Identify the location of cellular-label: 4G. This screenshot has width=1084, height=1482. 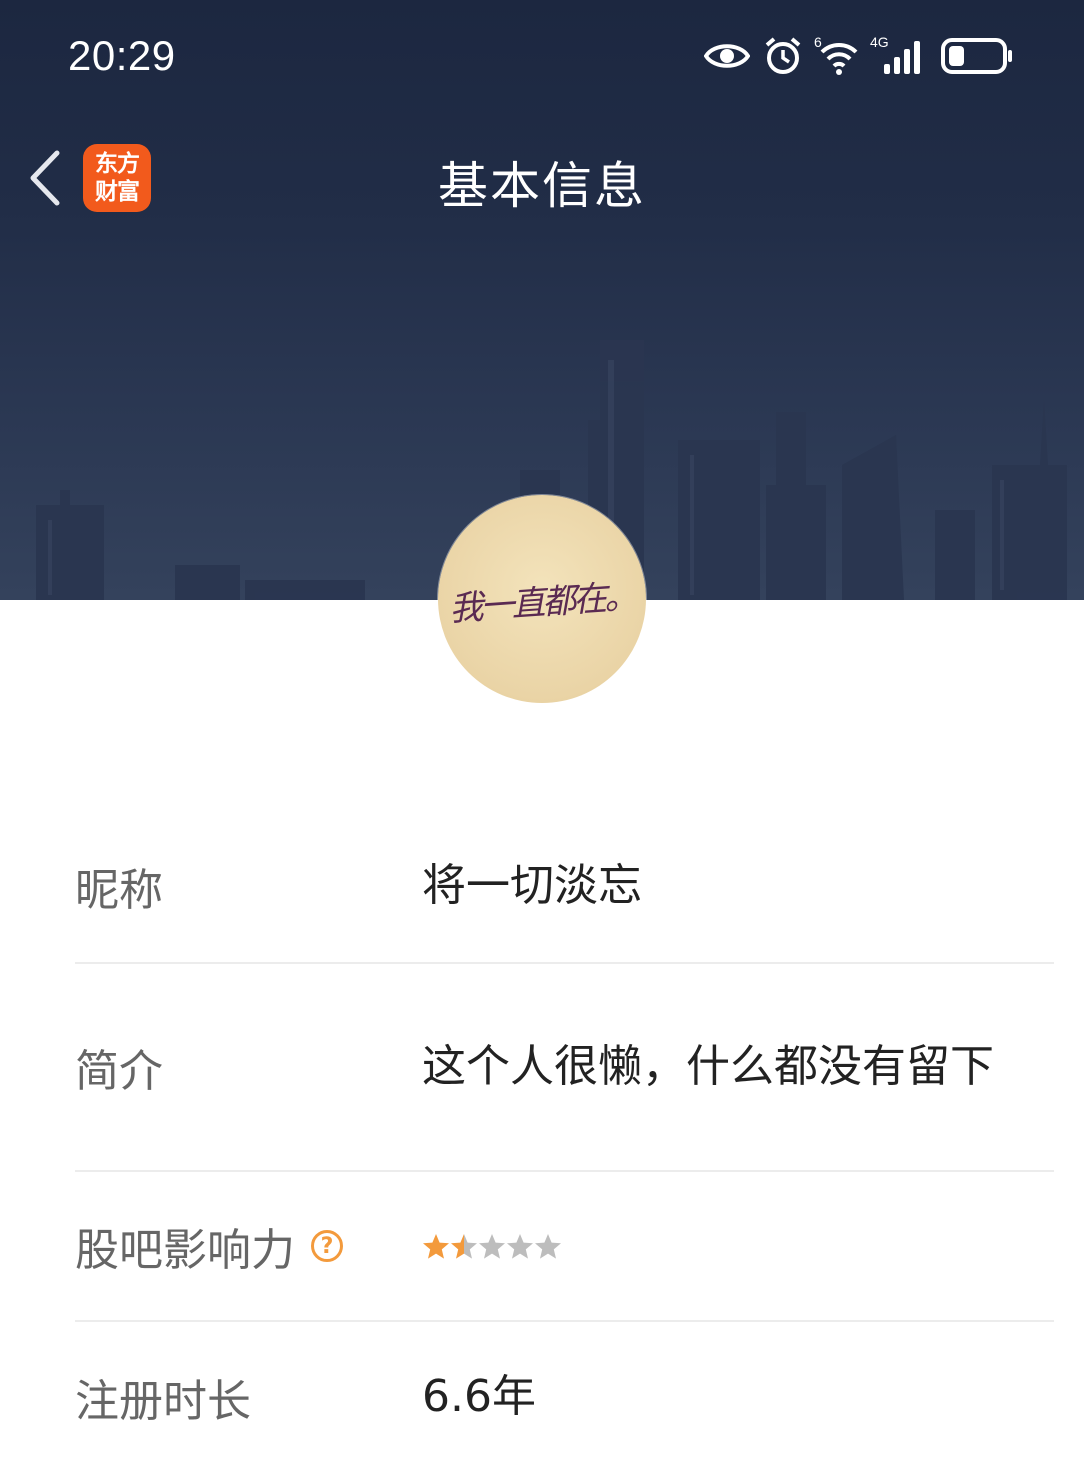
(879, 42).